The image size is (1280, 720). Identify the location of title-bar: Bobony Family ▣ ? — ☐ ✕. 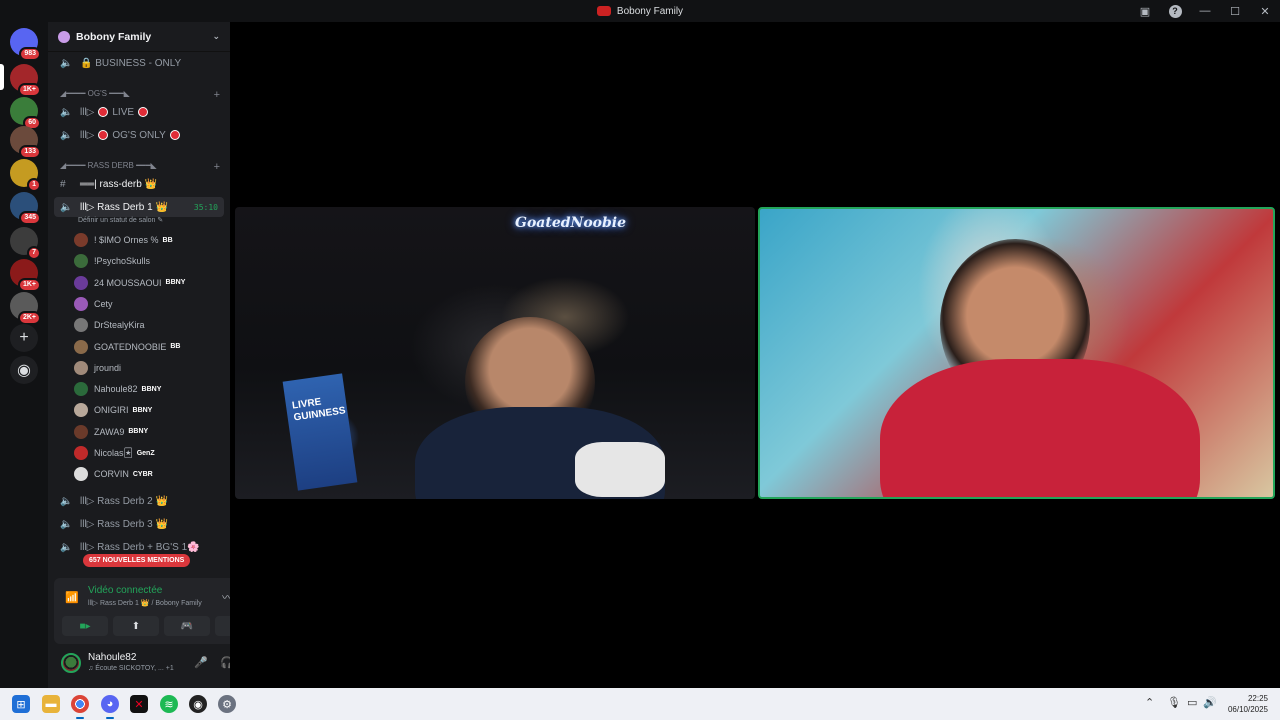
(640, 11).